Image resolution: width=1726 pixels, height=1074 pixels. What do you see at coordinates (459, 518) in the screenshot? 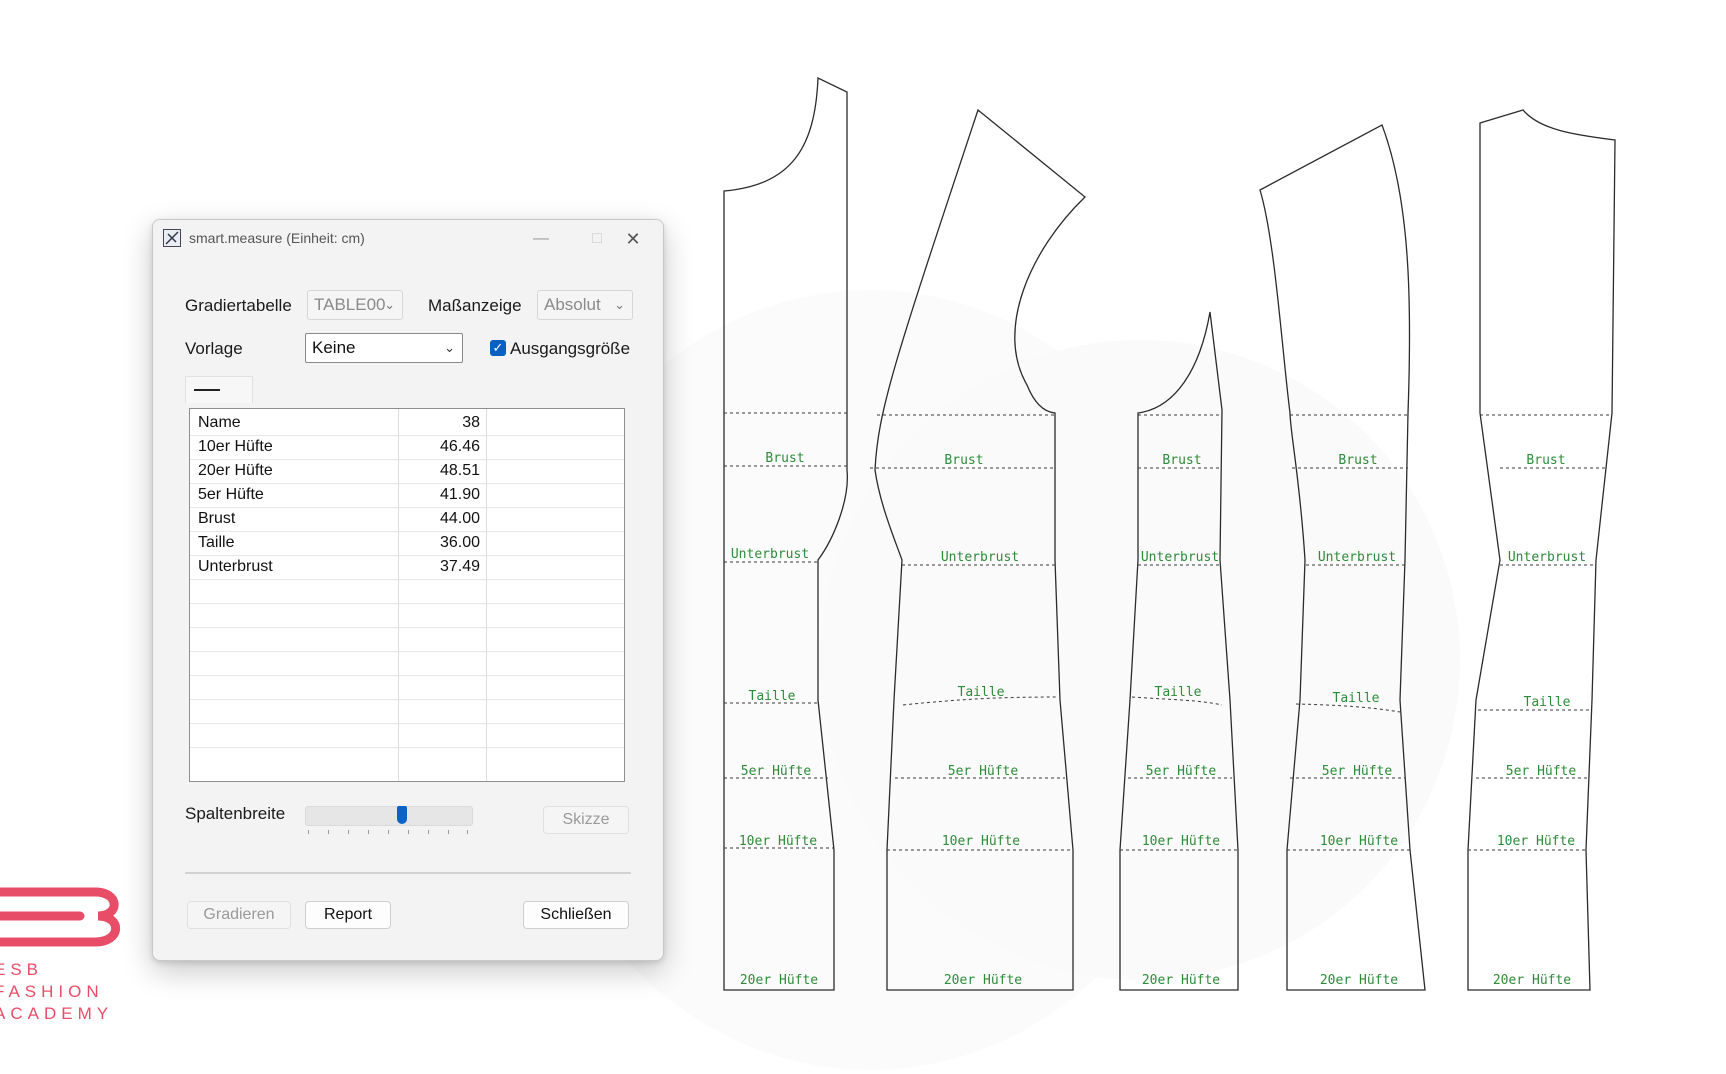
I see `row-value: 44.00` at bounding box center [459, 518].